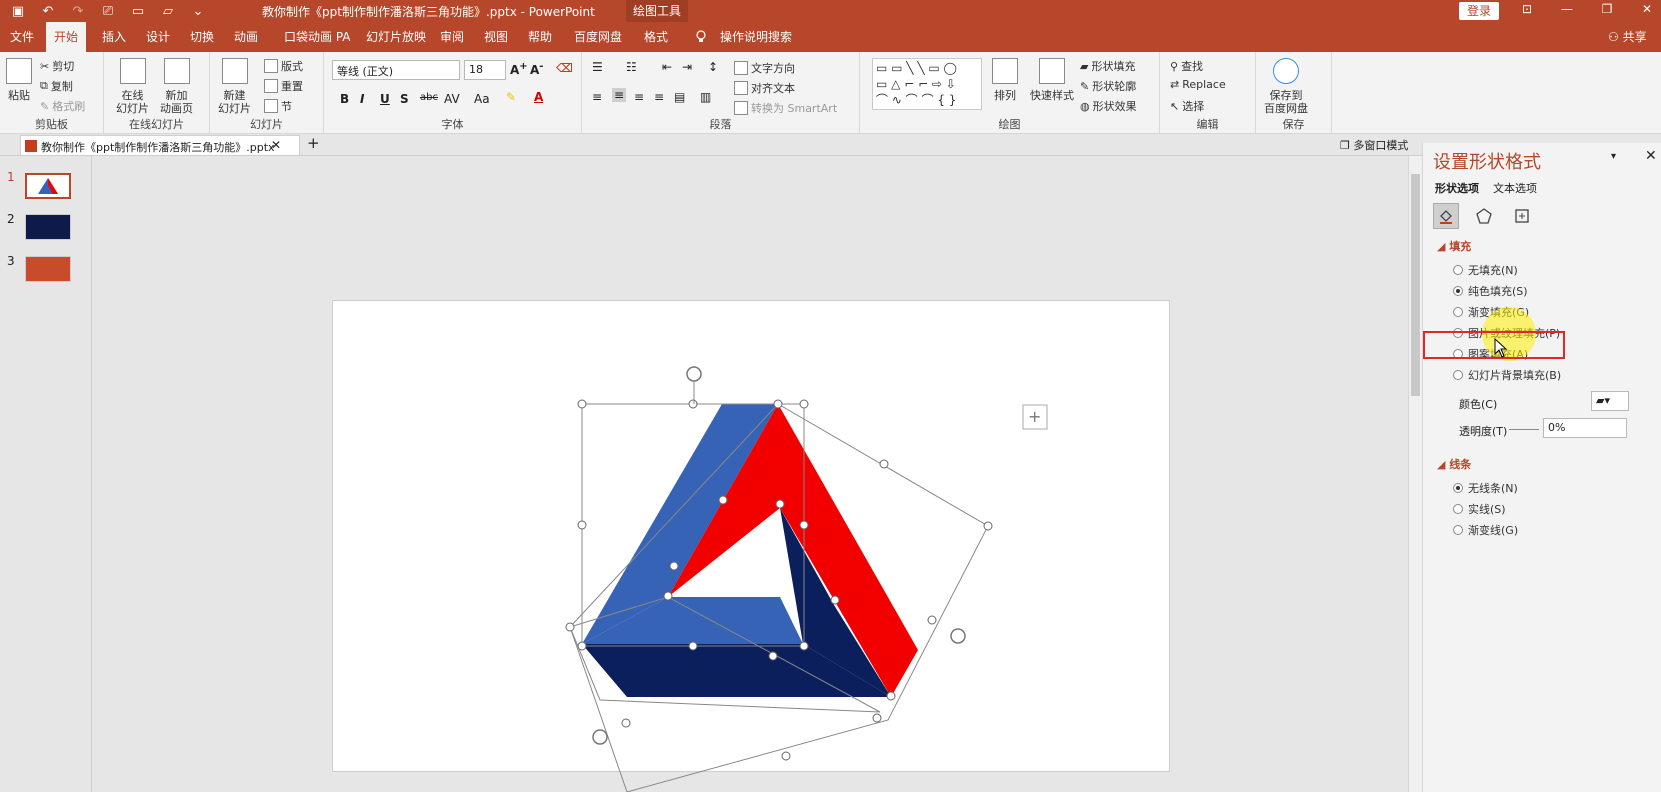 The image size is (1661, 792). I want to click on line-section-header: ◢ 线条, so click(1454, 464).